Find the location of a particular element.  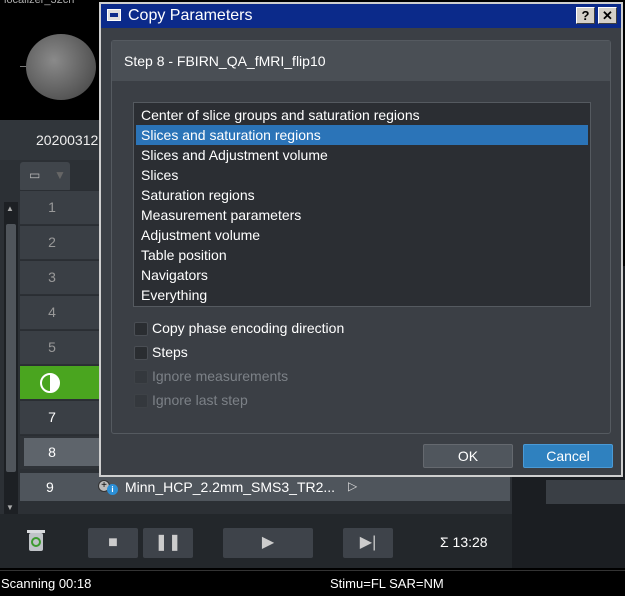

pause-button: ❚❚ is located at coordinates (168, 543).